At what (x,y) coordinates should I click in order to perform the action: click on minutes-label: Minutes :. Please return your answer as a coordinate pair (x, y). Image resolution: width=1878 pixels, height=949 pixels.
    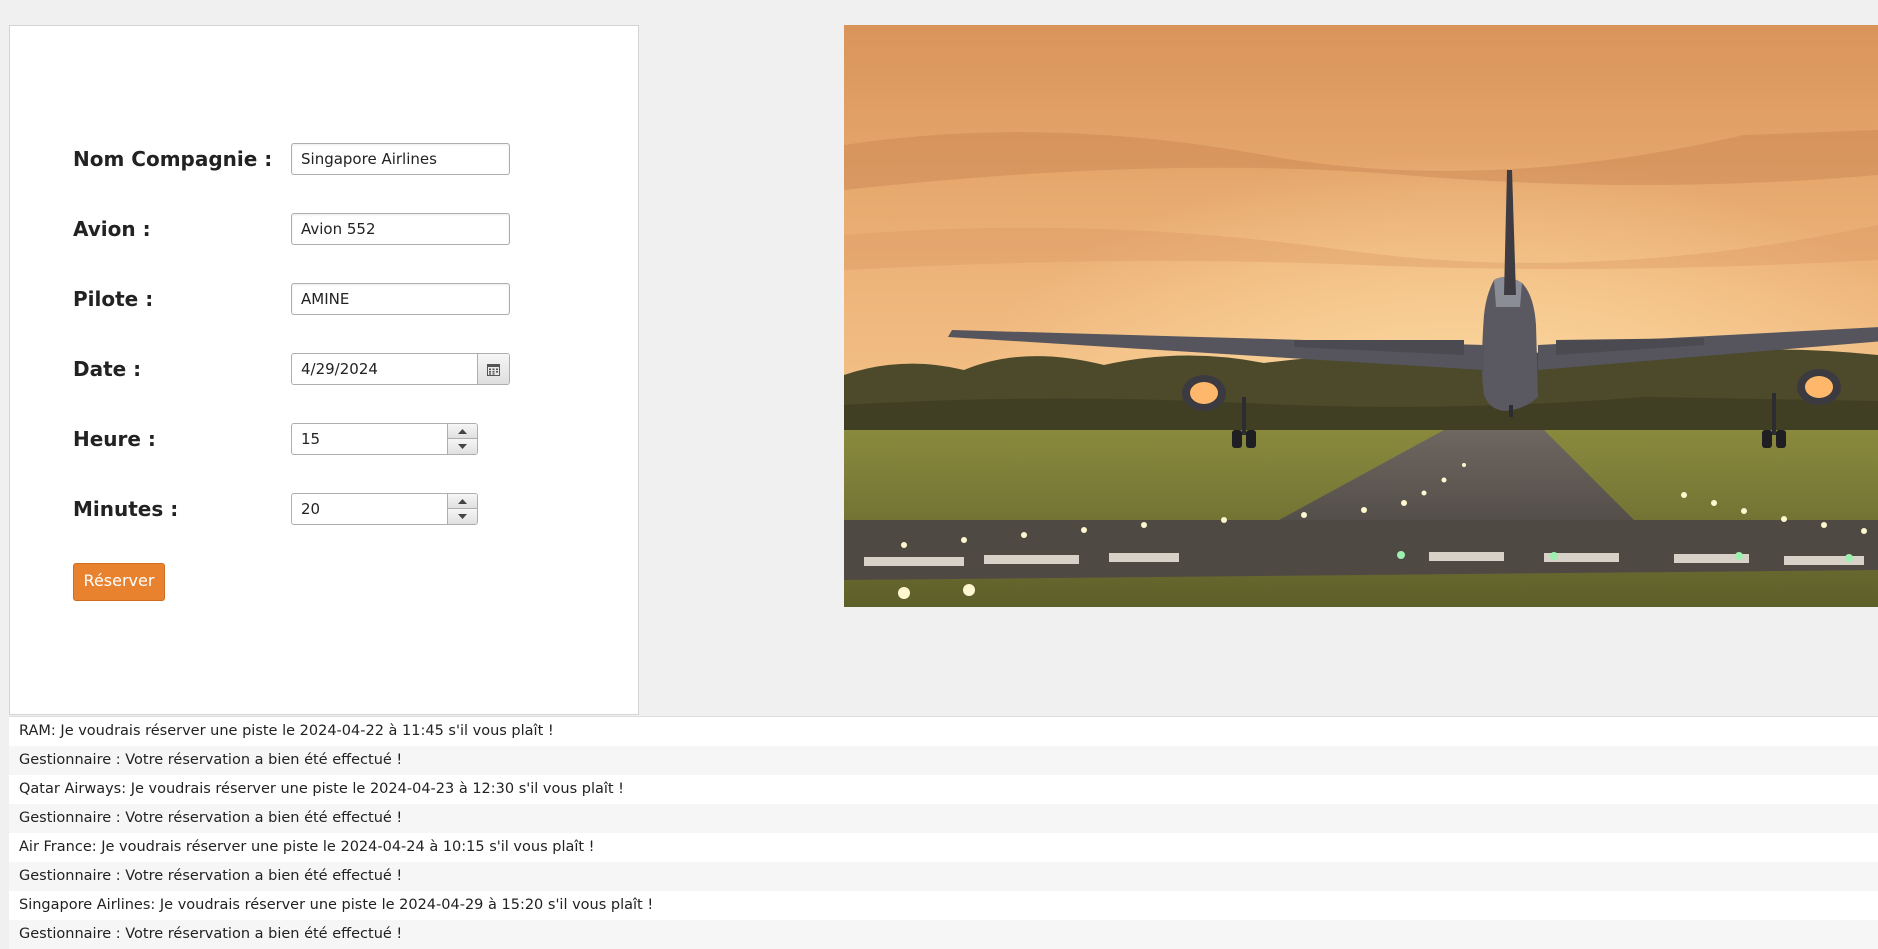
    Looking at the image, I should click on (126, 509).